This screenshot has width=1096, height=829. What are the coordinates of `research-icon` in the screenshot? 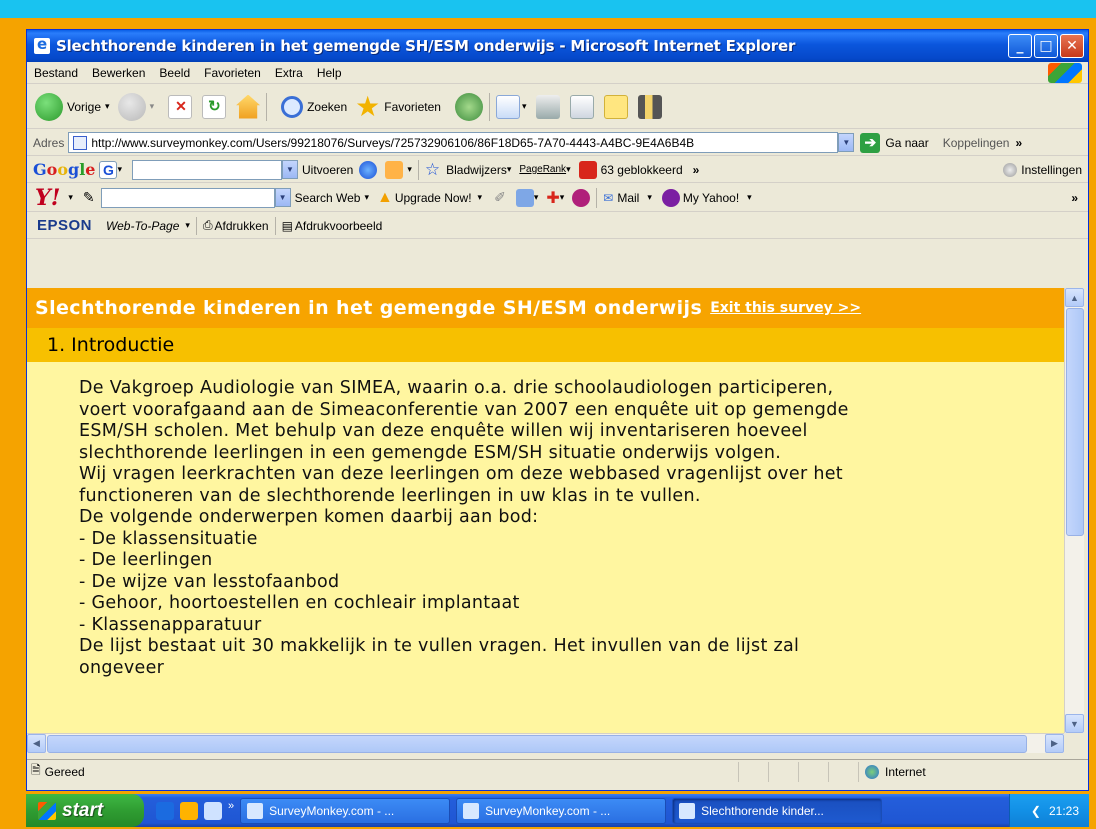 It's located at (650, 106).